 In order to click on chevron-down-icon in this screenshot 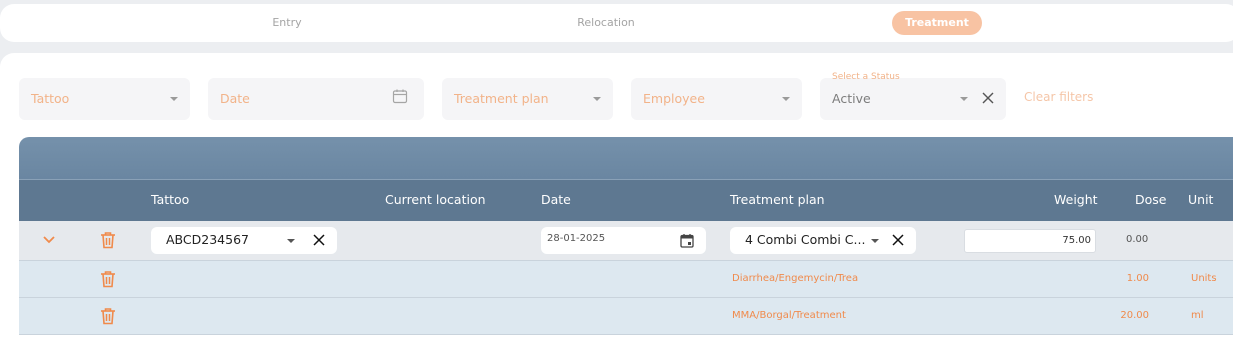, I will do `click(49, 240)`.